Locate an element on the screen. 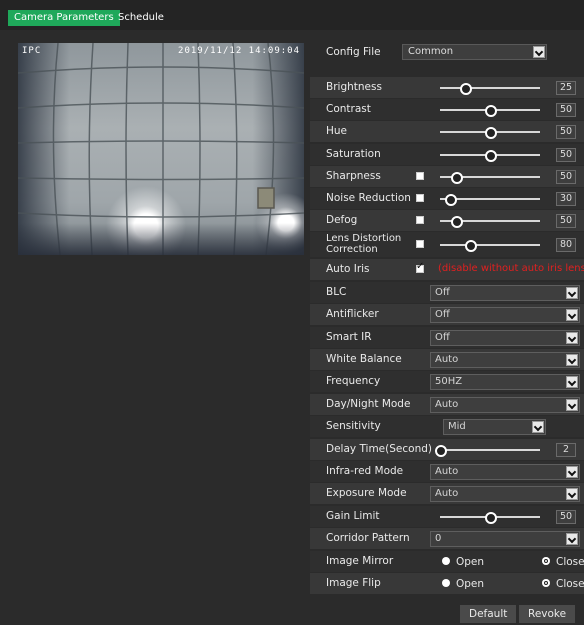 The width and height of the screenshot is (584, 625). antiflicker-row: Antiflicker Off is located at coordinates (447, 314).